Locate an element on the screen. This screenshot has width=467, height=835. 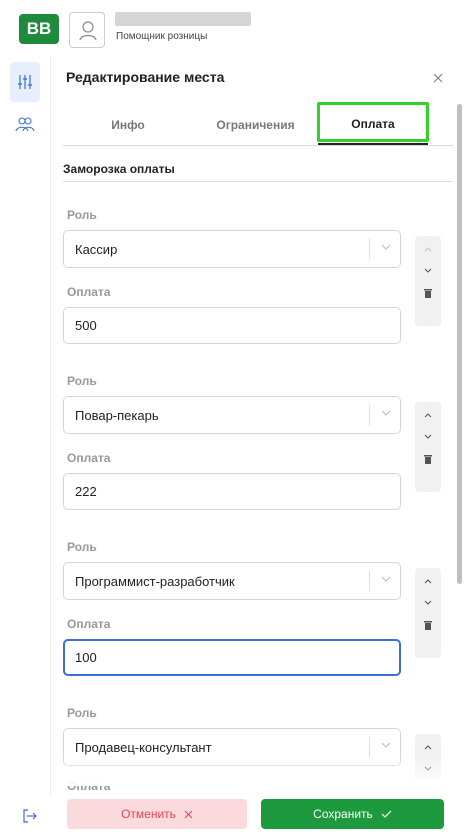
role-select: Кассир is located at coordinates (232, 249).